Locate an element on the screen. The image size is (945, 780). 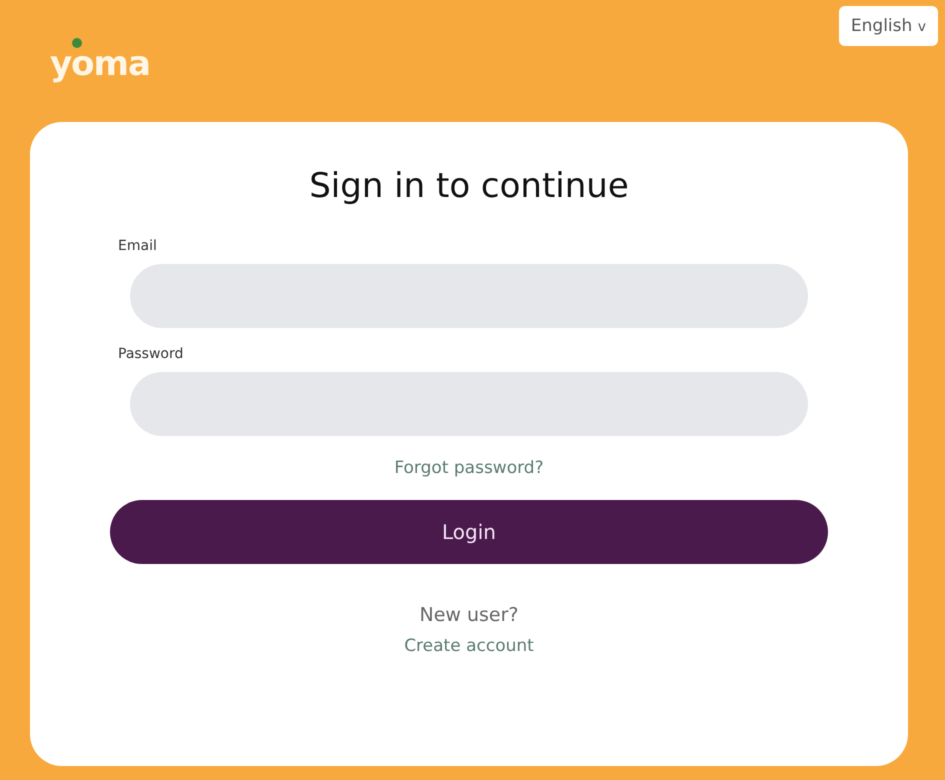
dot-icon is located at coordinates (77, 43).